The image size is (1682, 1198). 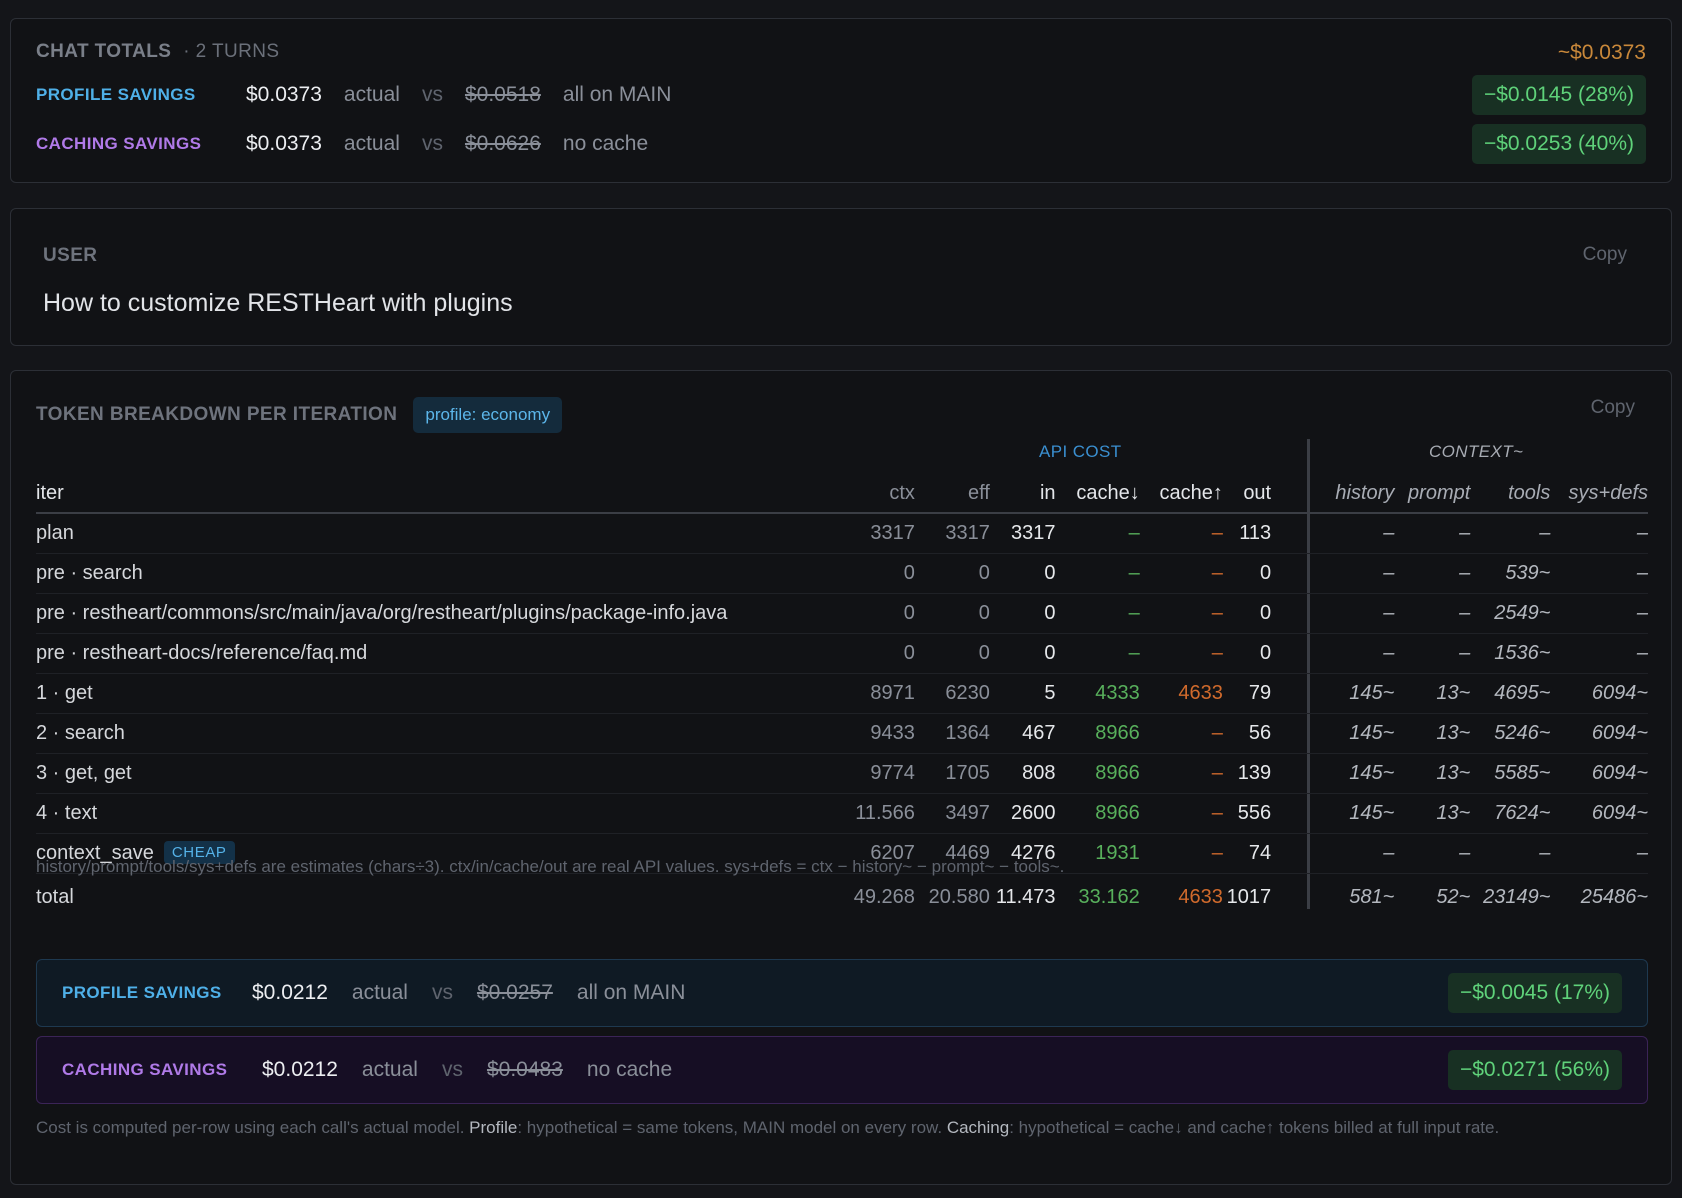 What do you see at coordinates (217, 414) in the screenshot?
I see `token-breakdown-title: TOKEN BREAKDOWN PER ITERATION` at bounding box center [217, 414].